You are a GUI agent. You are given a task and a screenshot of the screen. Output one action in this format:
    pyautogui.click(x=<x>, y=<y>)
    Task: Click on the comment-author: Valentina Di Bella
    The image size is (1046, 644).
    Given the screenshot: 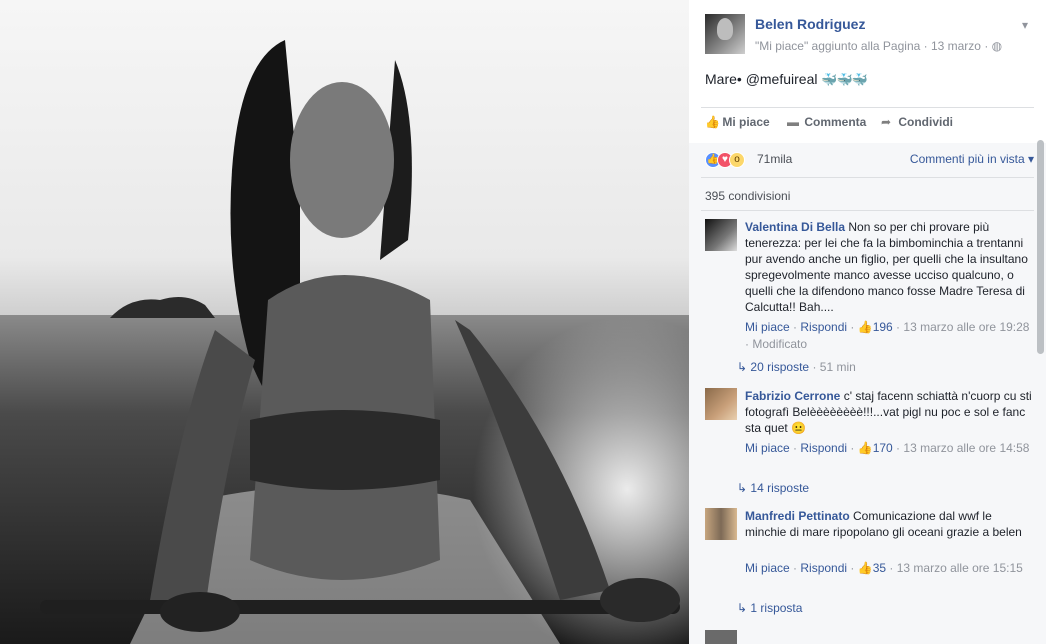 What is the action you would take?
    pyautogui.click(x=795, y=227)
    